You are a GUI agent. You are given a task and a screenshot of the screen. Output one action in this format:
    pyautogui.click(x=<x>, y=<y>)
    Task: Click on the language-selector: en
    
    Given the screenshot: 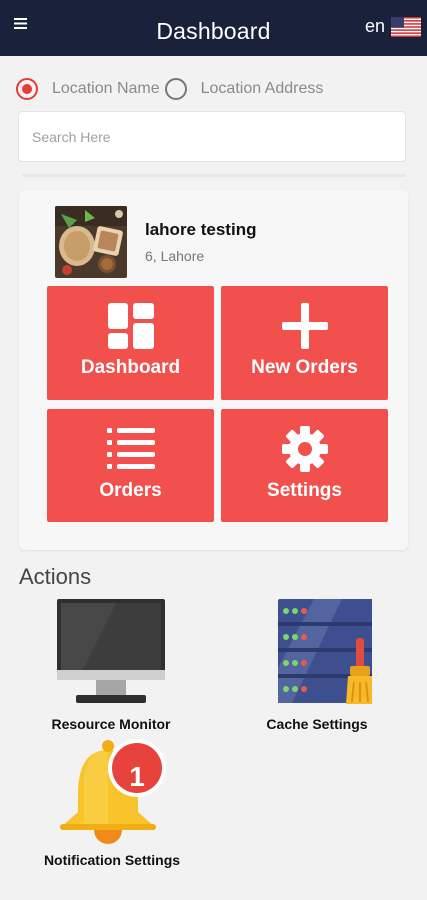 What is the action you would take?
    pyautogui.click(x=393, y=26)
    